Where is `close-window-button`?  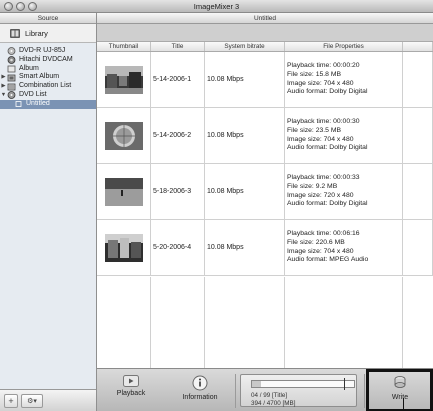 close-window-button is located at coordinates (8, 6).